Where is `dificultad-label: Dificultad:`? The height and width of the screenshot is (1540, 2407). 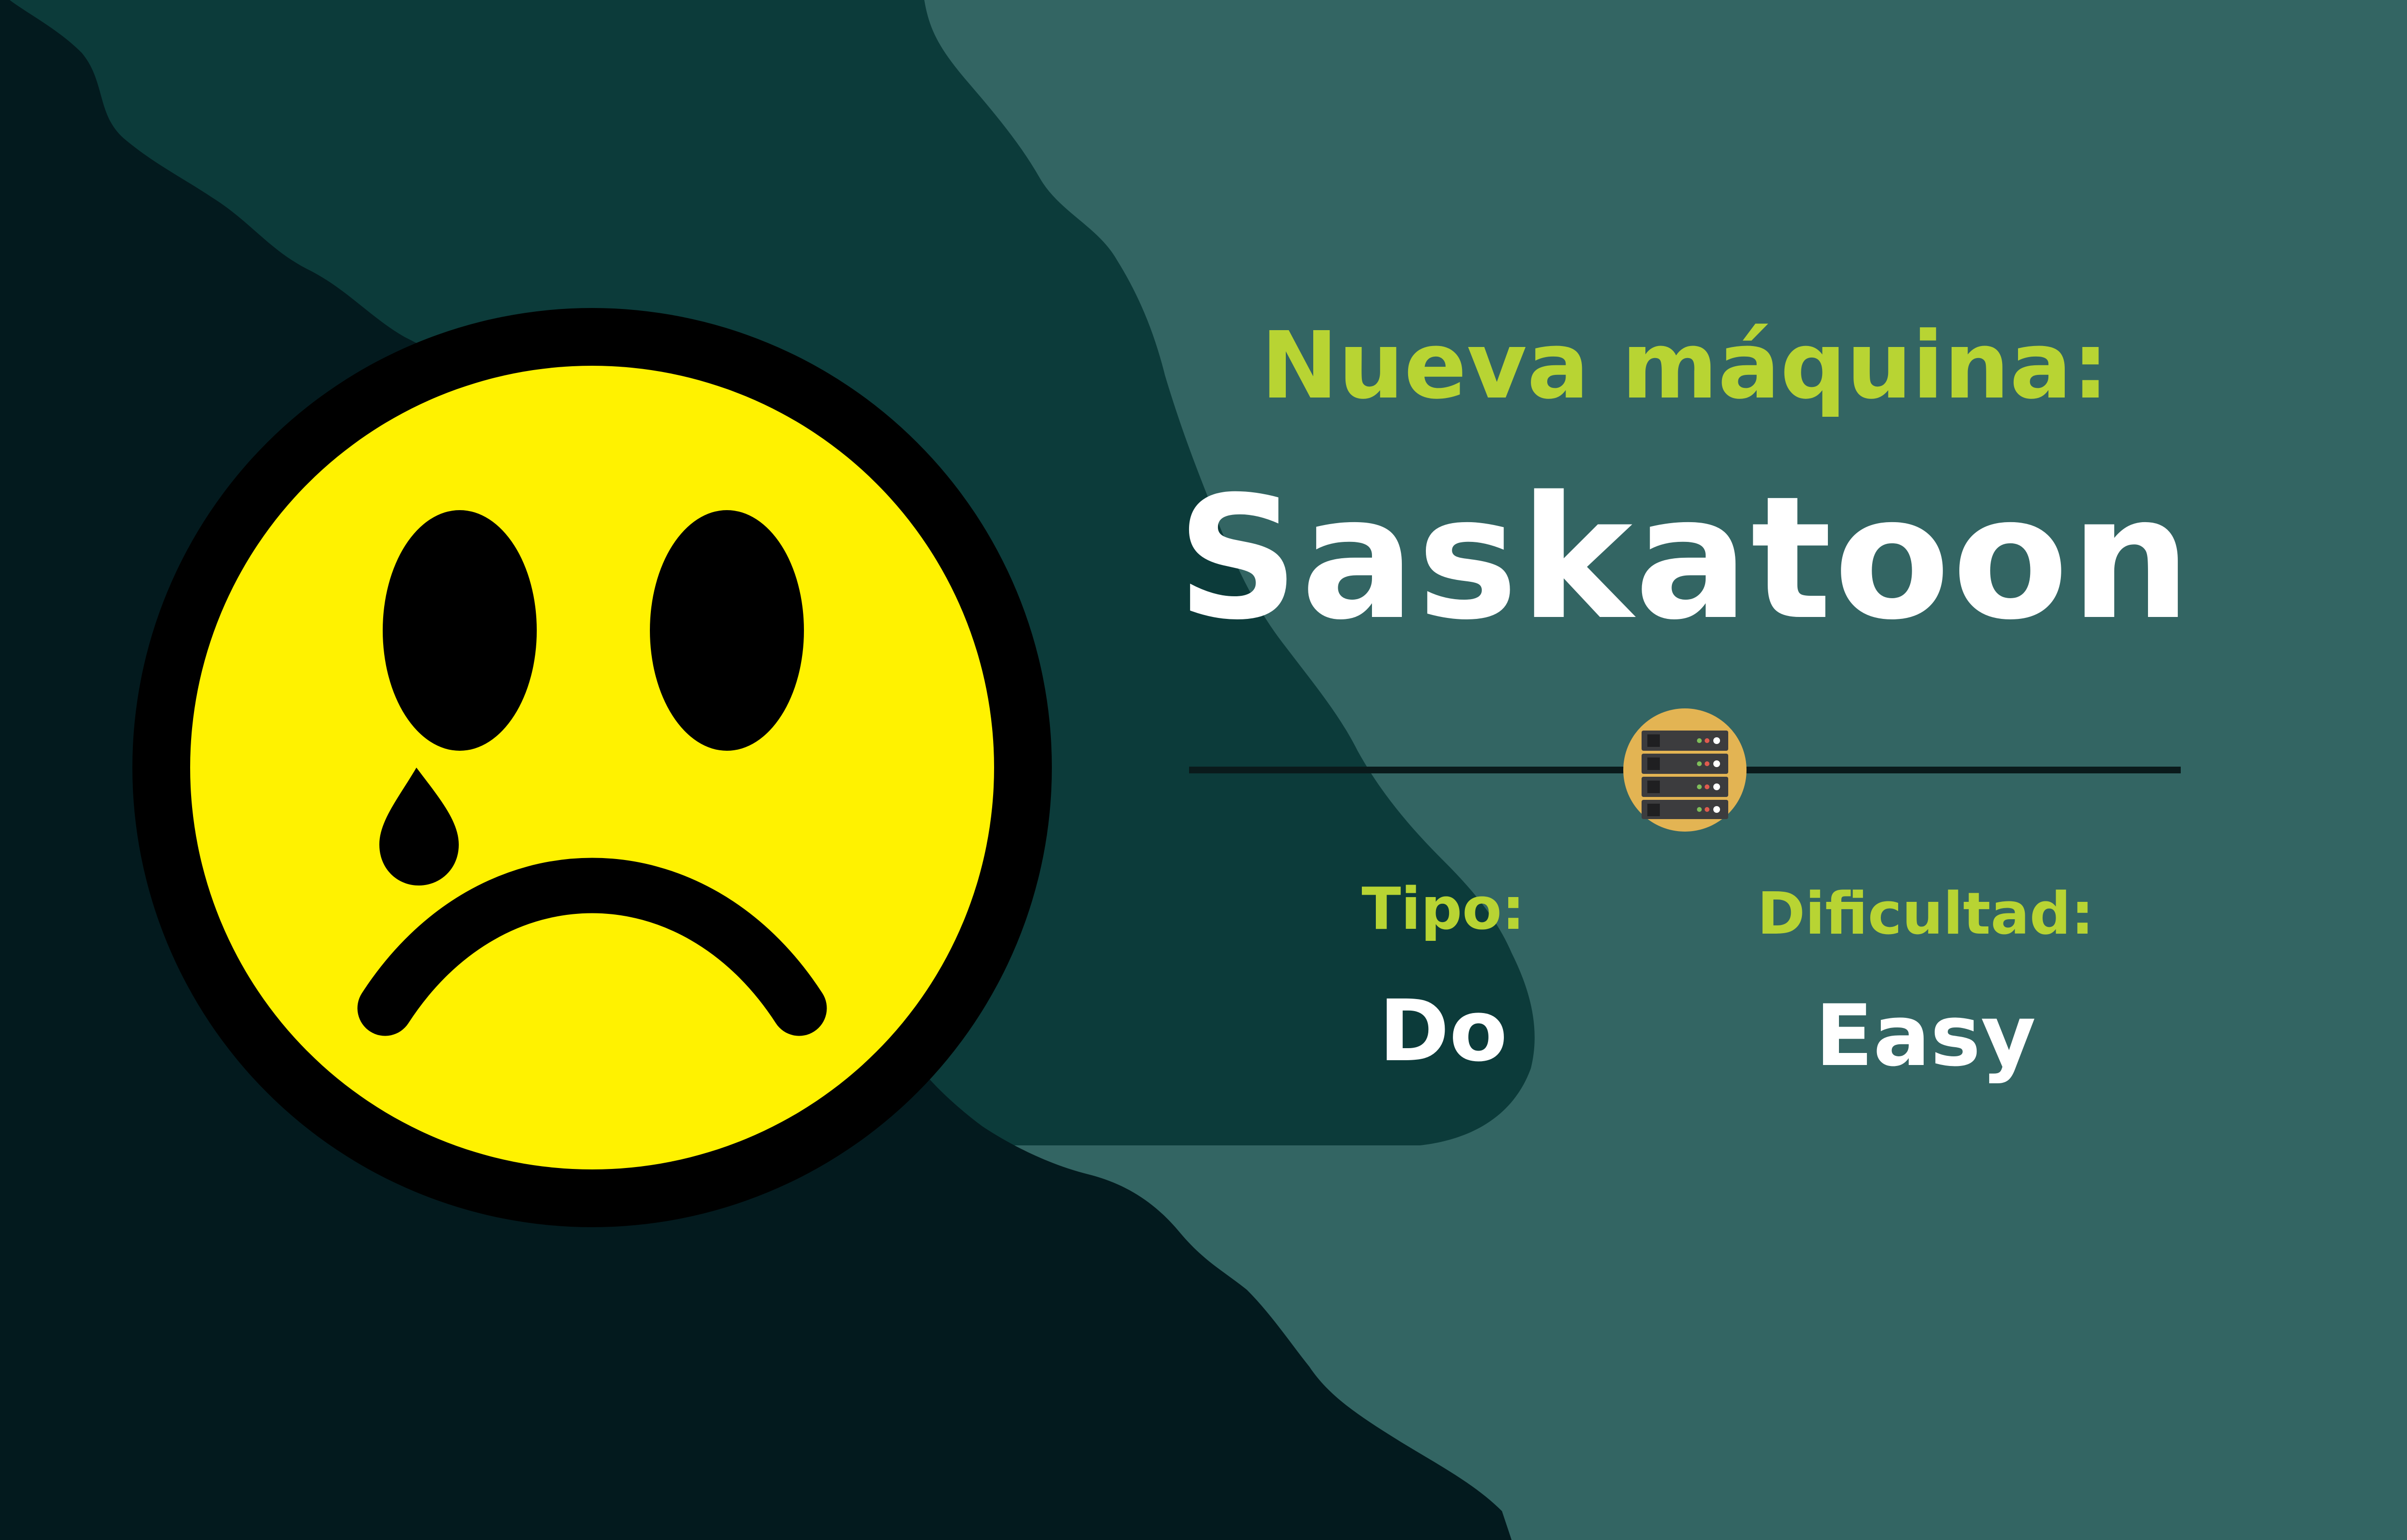 dificultad-label: Dificultad: is located at coordinates (1925, 914).